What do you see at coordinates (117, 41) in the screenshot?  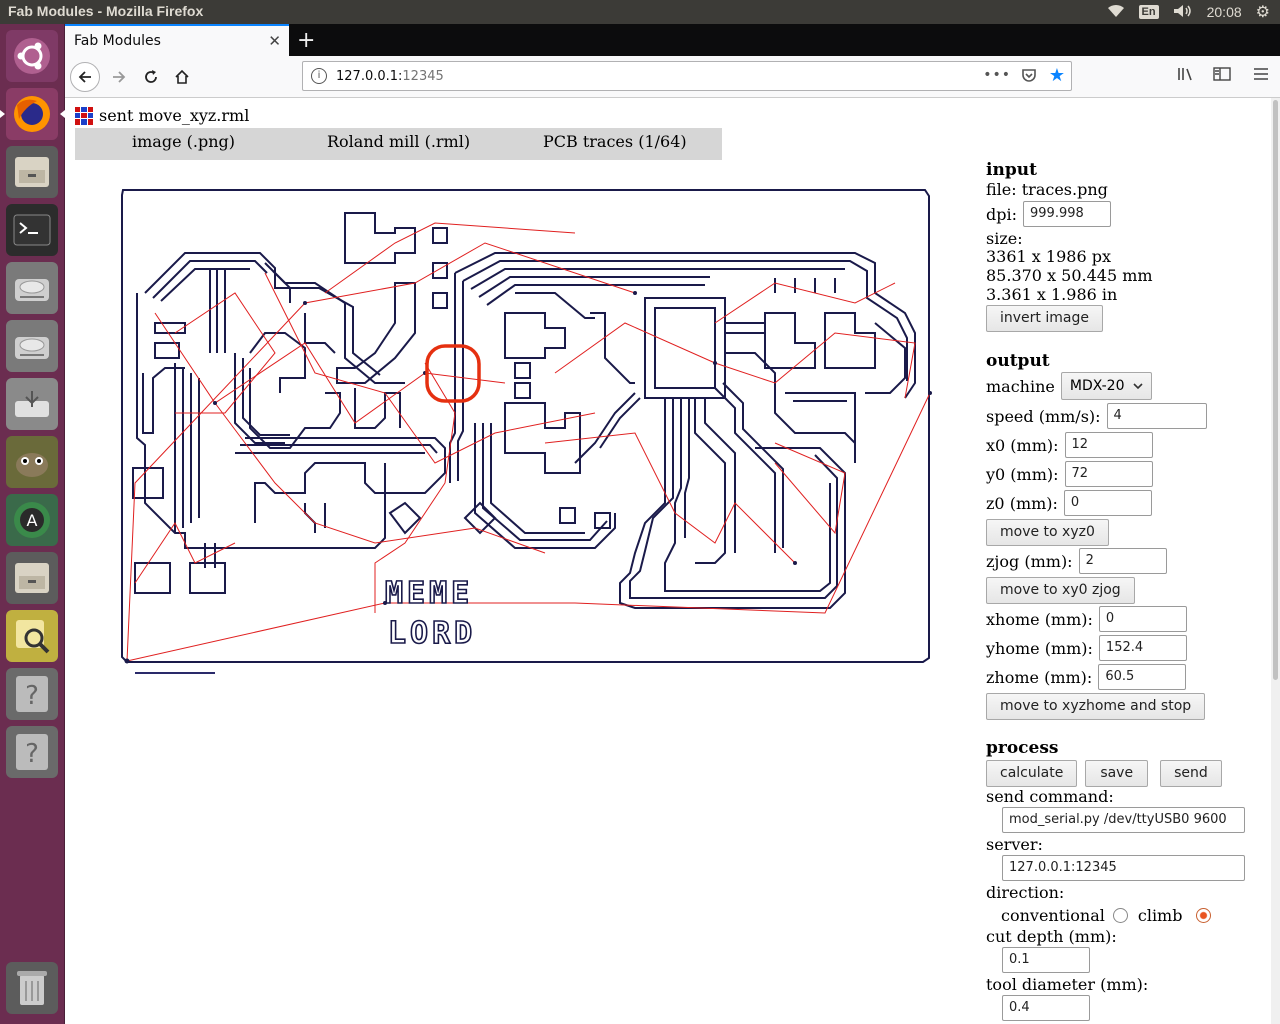 I see `tab-title: Fab Modules` at bounding box center [117, 41].